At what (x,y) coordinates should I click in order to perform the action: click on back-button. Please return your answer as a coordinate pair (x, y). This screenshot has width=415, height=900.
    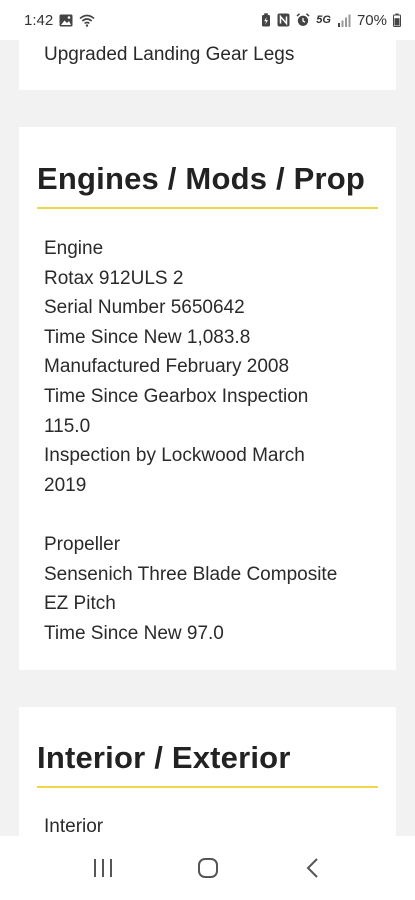
    Looking at the image, I should click on (313, 868).